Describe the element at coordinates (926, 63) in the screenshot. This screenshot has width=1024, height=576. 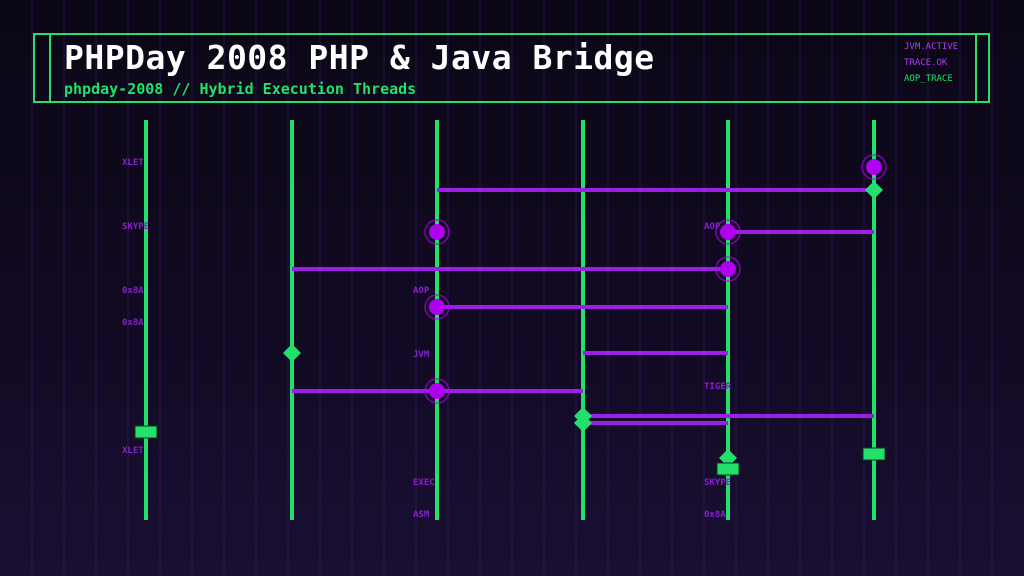
I see `status-trace-ok: TRACE.OK` at that location.